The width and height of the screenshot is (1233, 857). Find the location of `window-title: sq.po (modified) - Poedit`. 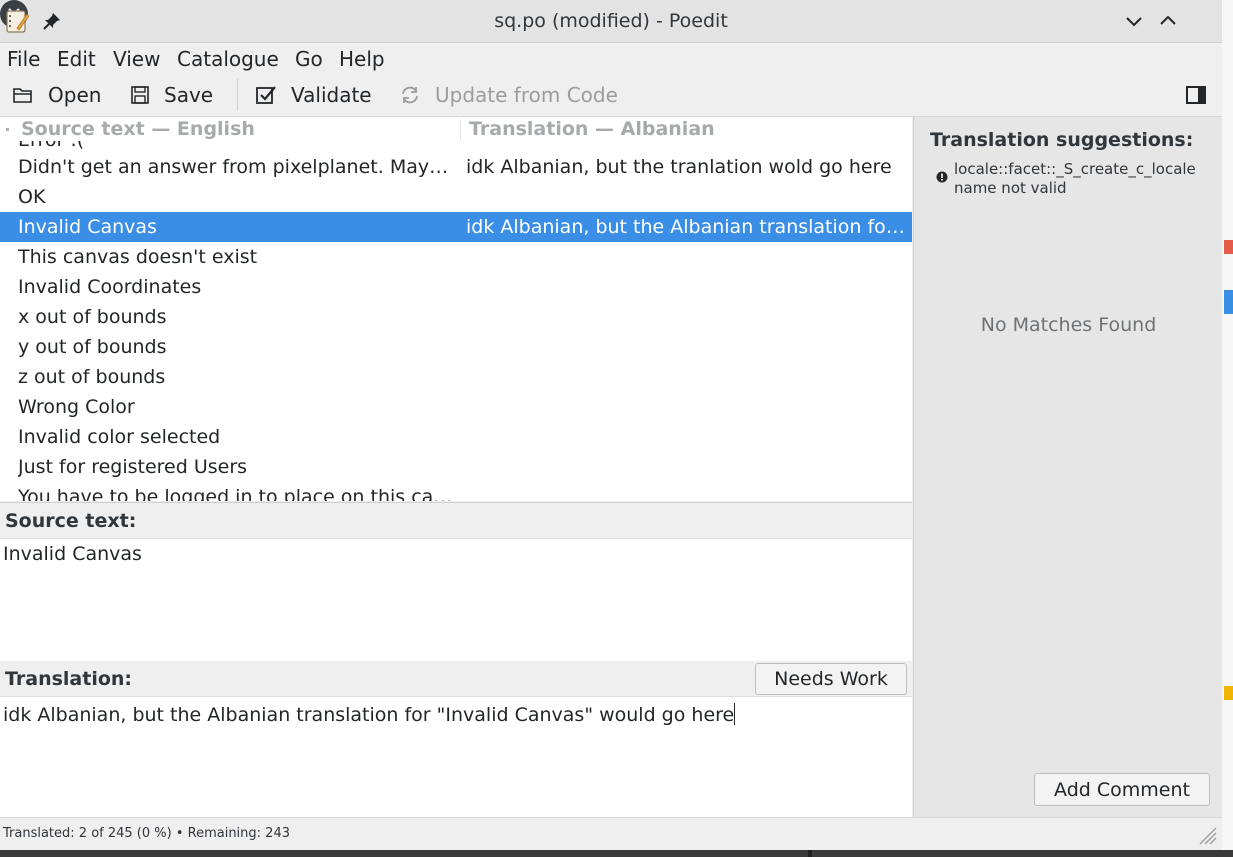

window-title: sq.po (modified) - Poedit is located at coordinates (611, 21).